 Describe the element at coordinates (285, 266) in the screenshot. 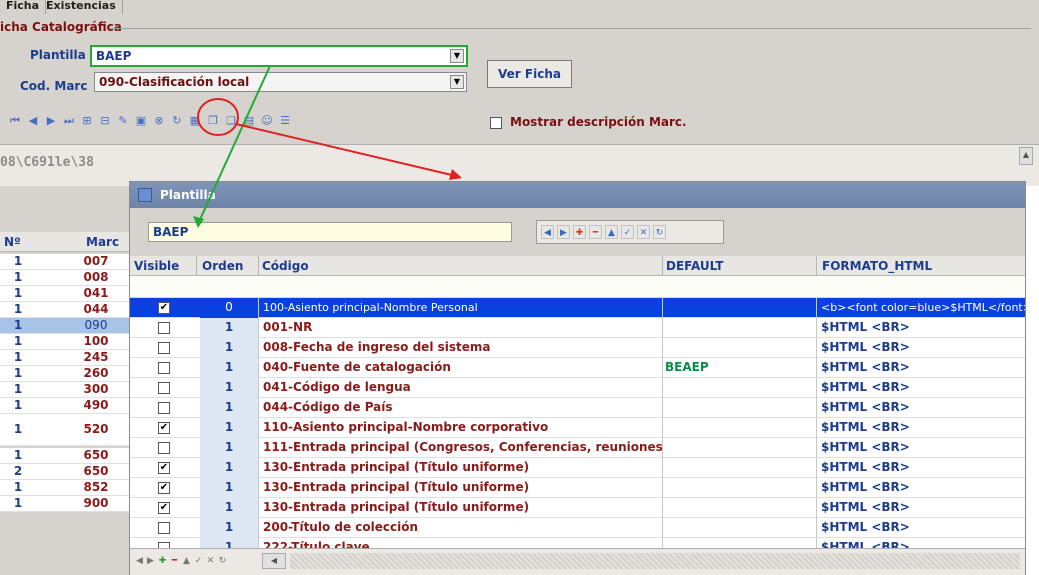

I see `column-header-codigo: Código` at that location.